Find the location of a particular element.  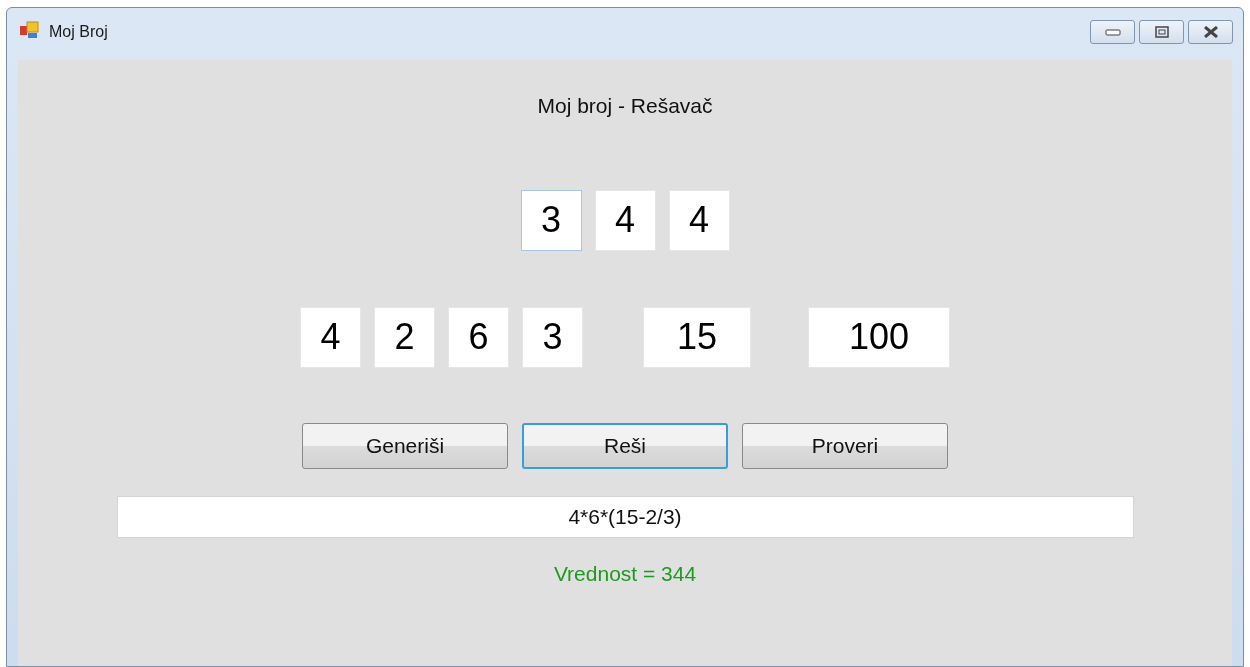

minimize-icon is located at coordinates (1112, 32).